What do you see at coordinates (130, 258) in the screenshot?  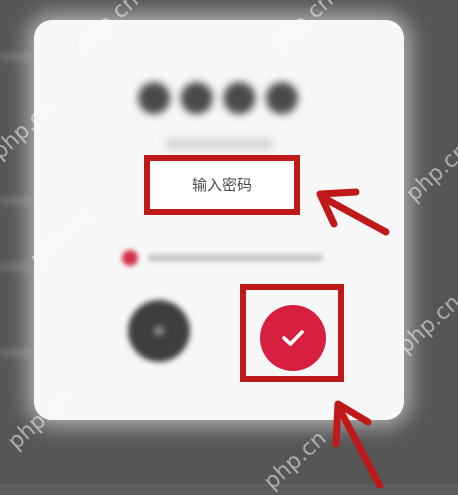 I see `consent-radio-icon` at bounding box center [130, 258].